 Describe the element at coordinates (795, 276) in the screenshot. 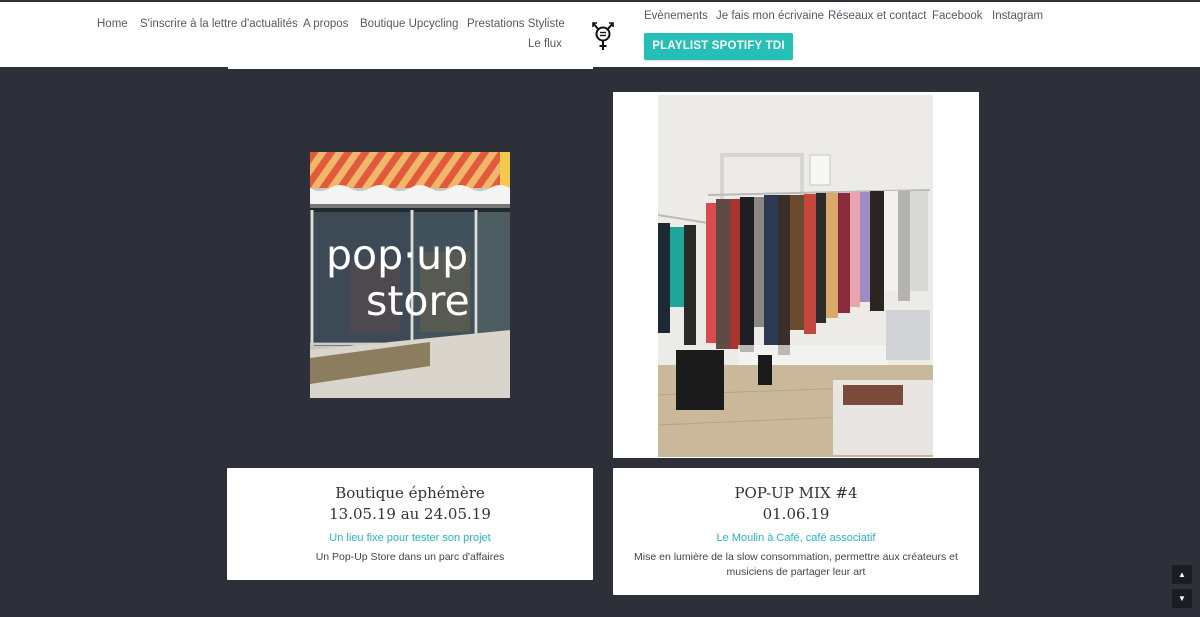

I see `clothes-rack-image` at that location.